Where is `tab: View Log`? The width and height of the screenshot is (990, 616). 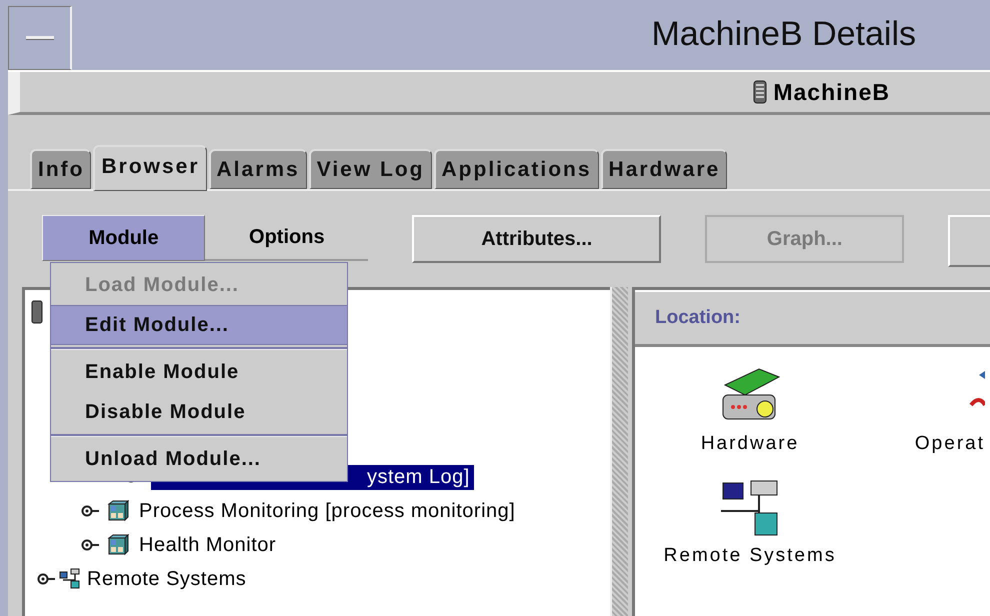
tab: View Log is located at coordinates (370, 169).